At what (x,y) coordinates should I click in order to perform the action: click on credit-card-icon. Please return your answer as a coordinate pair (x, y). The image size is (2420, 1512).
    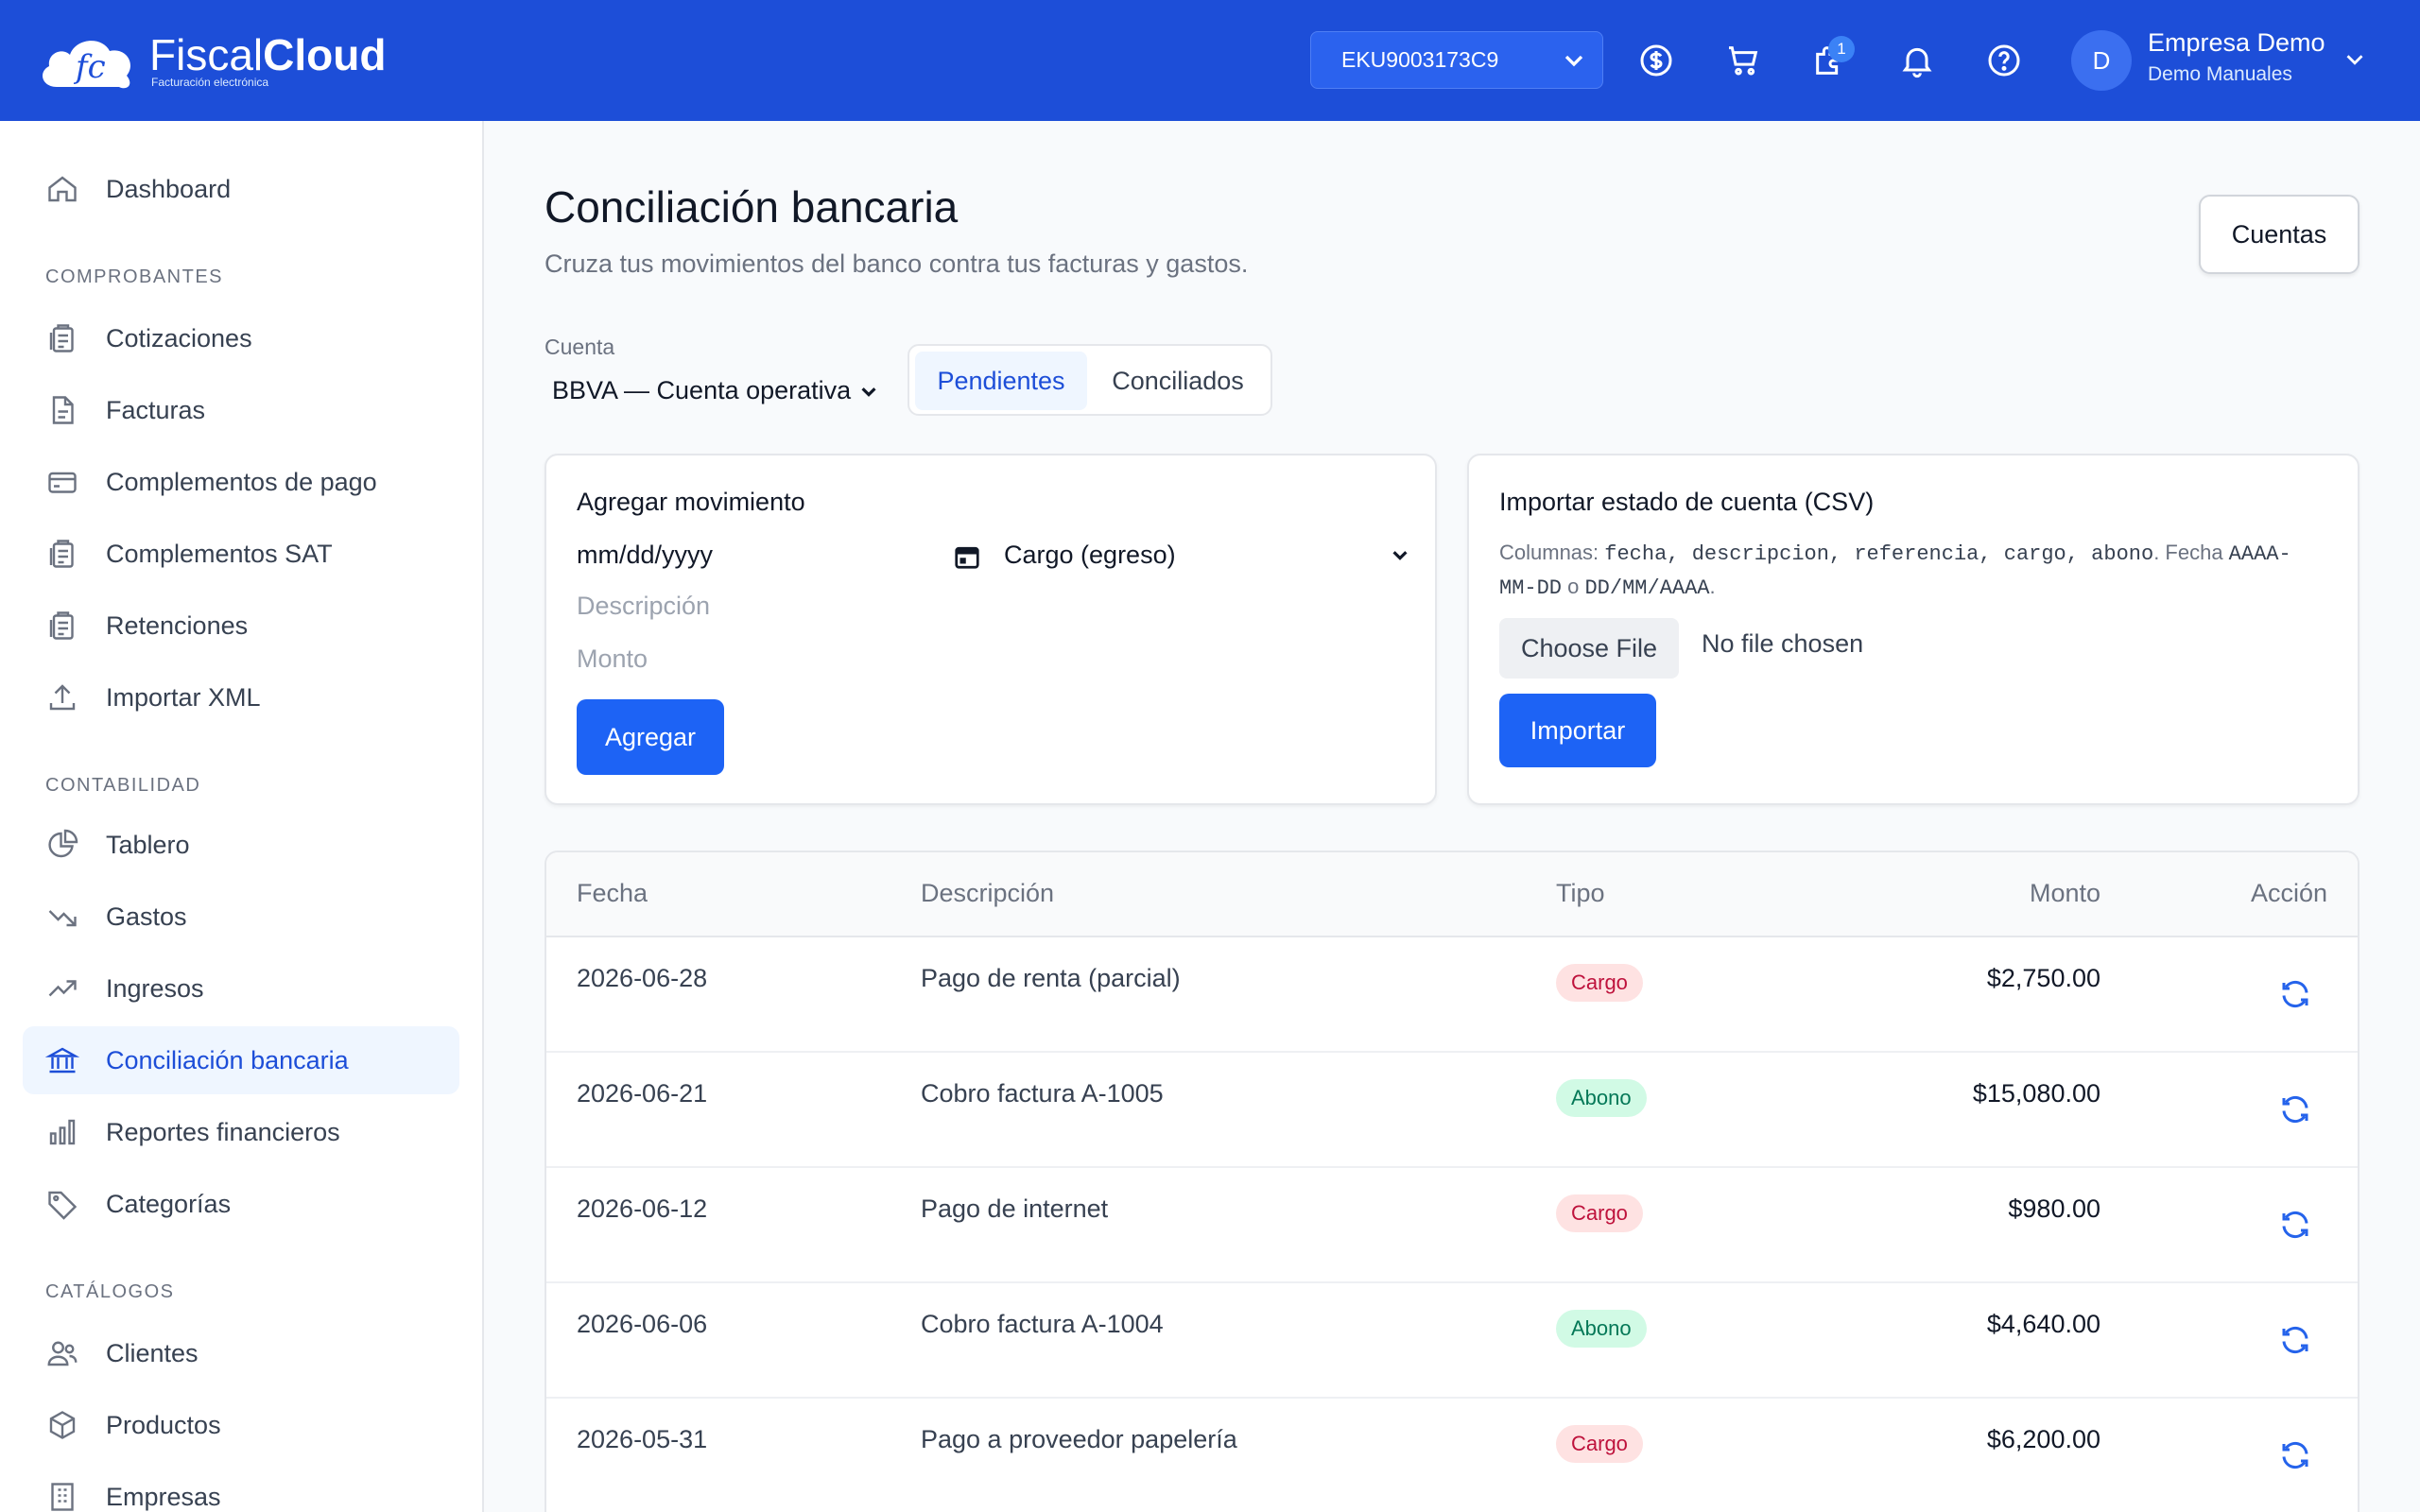
    Looking at the image, I should click on (63, 482).